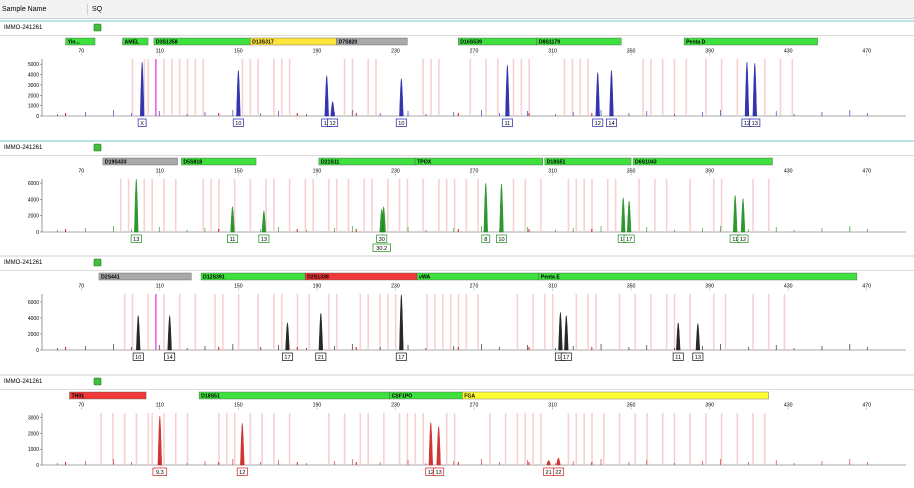 This screenshot has height=488, width=914. I want to click on marker-penta-e: Penta E, so click(698, 276).